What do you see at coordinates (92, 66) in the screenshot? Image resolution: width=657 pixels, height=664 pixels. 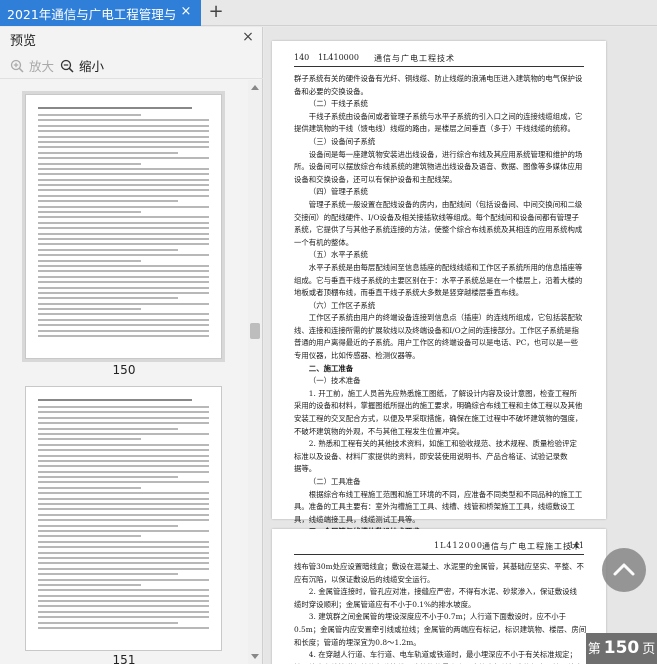 I see `zoom-out-label: 缩小` at bounding box center [92, 66].